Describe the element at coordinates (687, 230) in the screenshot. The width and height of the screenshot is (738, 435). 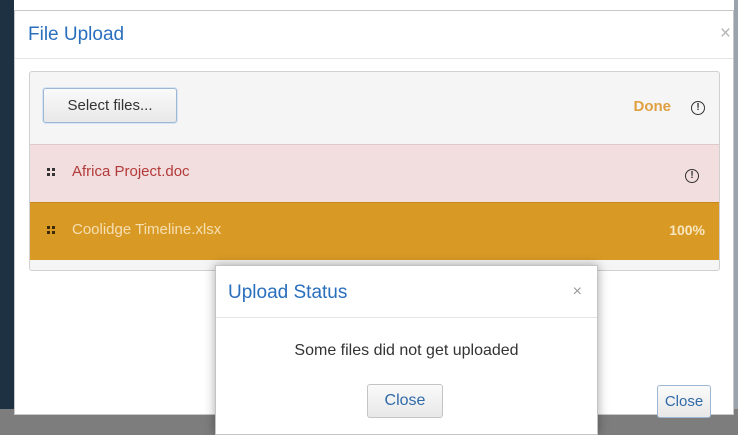
I see `upload-progress-text: 100%` at that location.